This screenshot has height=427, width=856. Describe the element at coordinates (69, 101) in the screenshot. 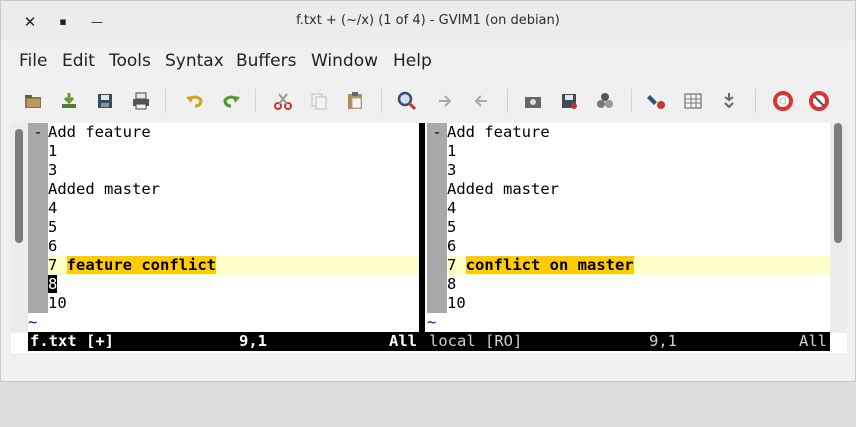

I see `save-as-icon` at that location.